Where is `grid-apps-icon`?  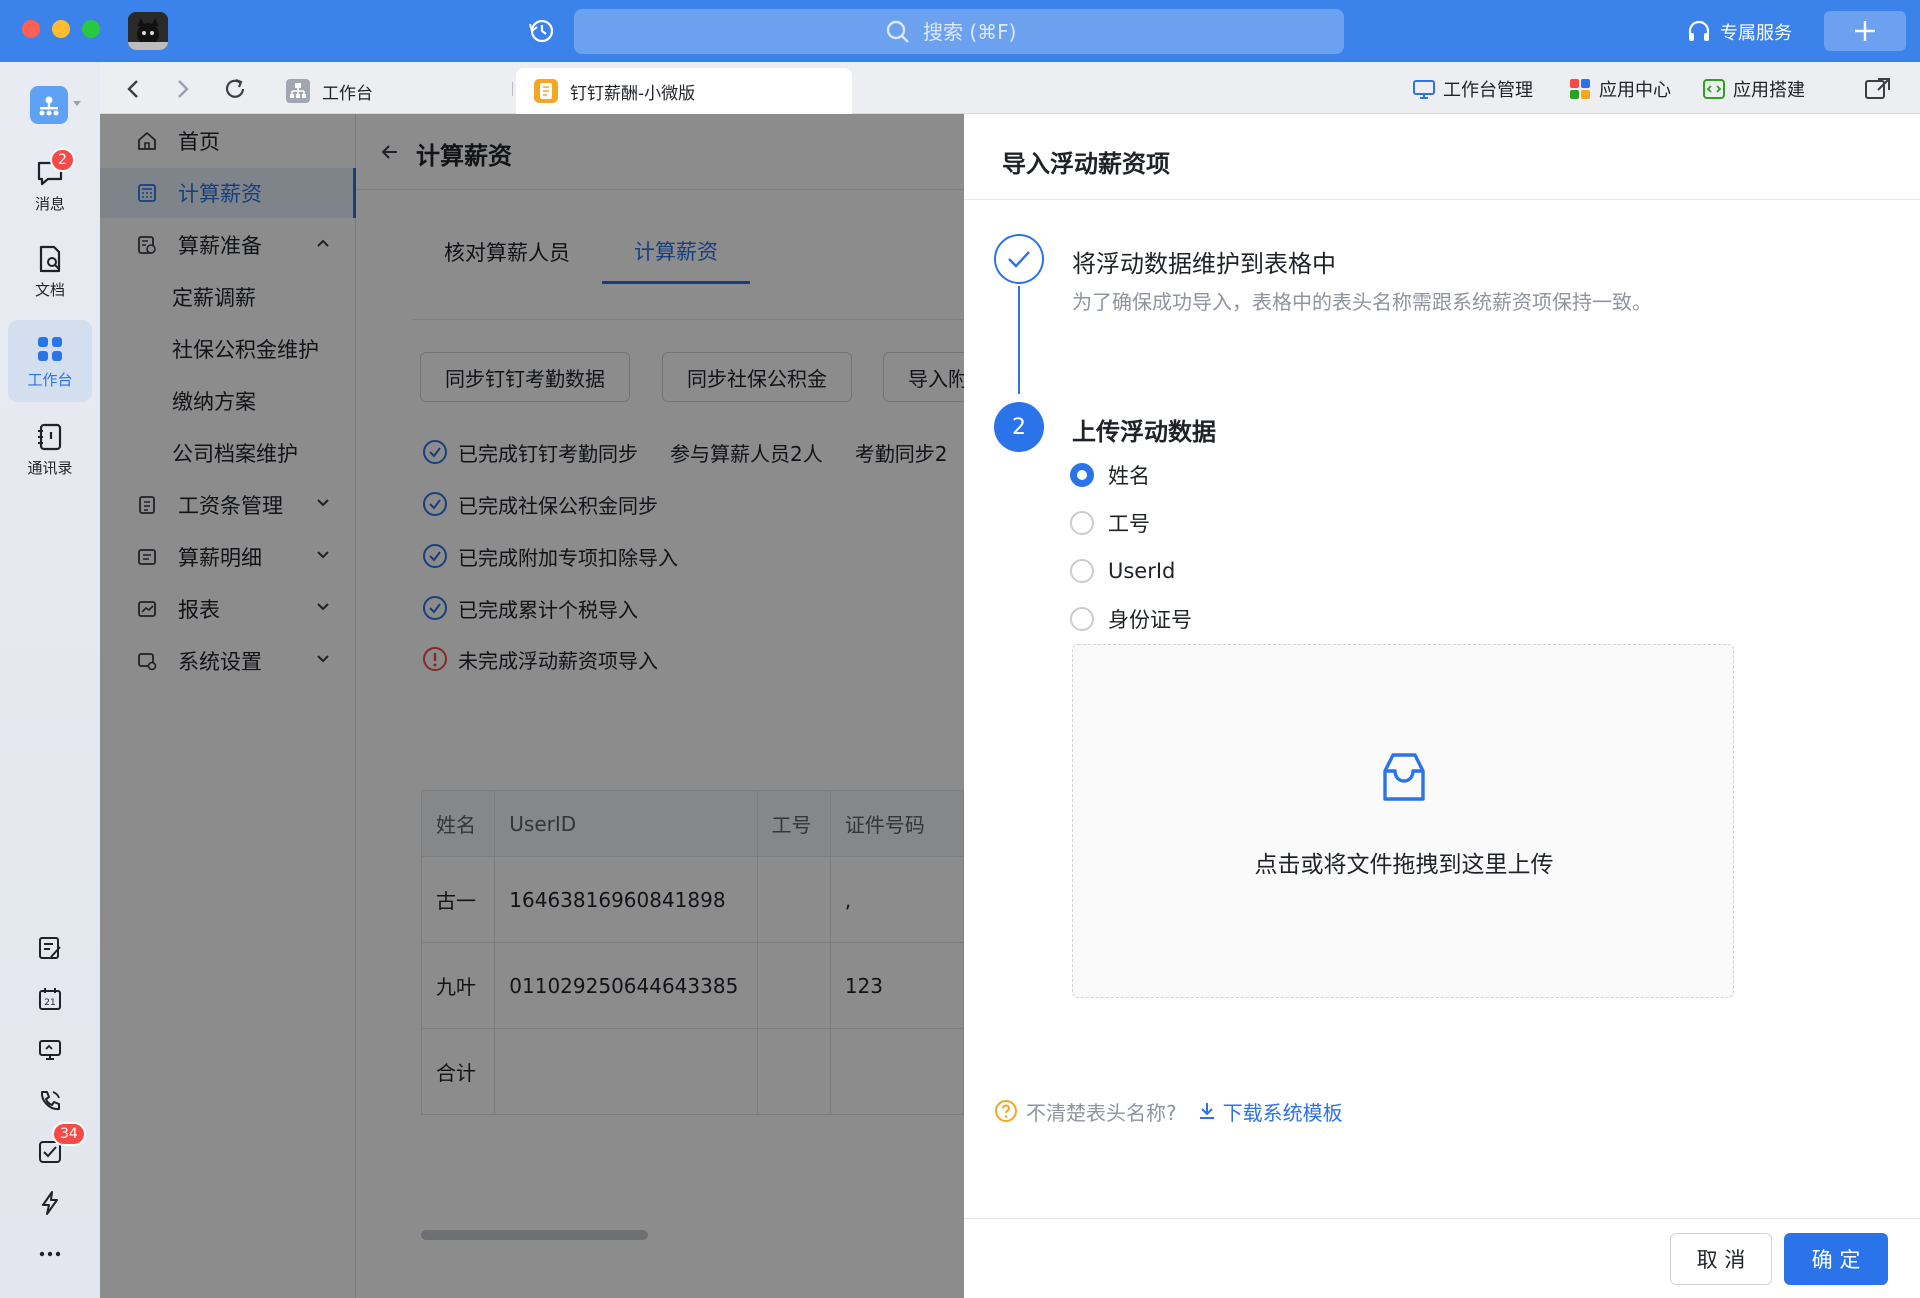 grid-apps-icon is located at coordinates (50, 348).